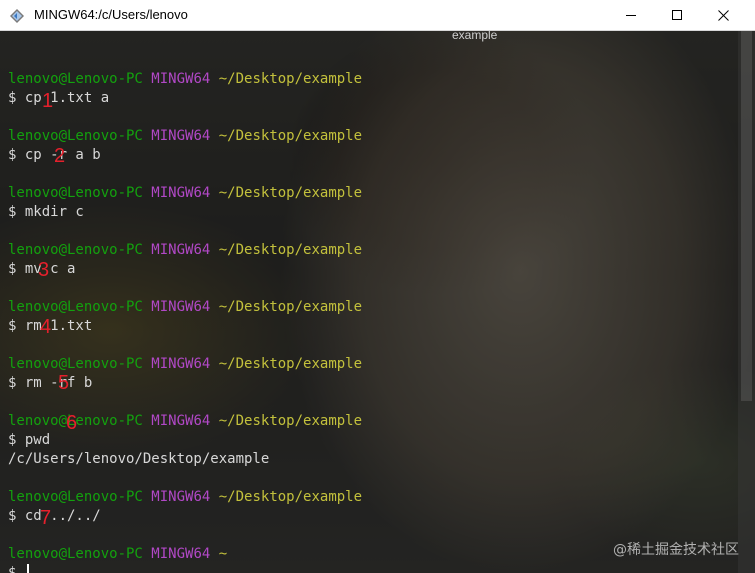 The width and height of the screenshot is (755, 573). I want to click on minimize-button, so click(631, 15).